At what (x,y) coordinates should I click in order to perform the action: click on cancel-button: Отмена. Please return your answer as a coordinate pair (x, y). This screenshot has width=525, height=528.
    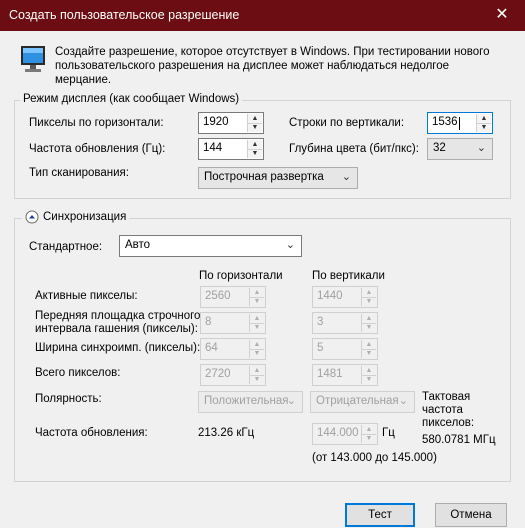
    Looking at the image, I should click on (471, 515).